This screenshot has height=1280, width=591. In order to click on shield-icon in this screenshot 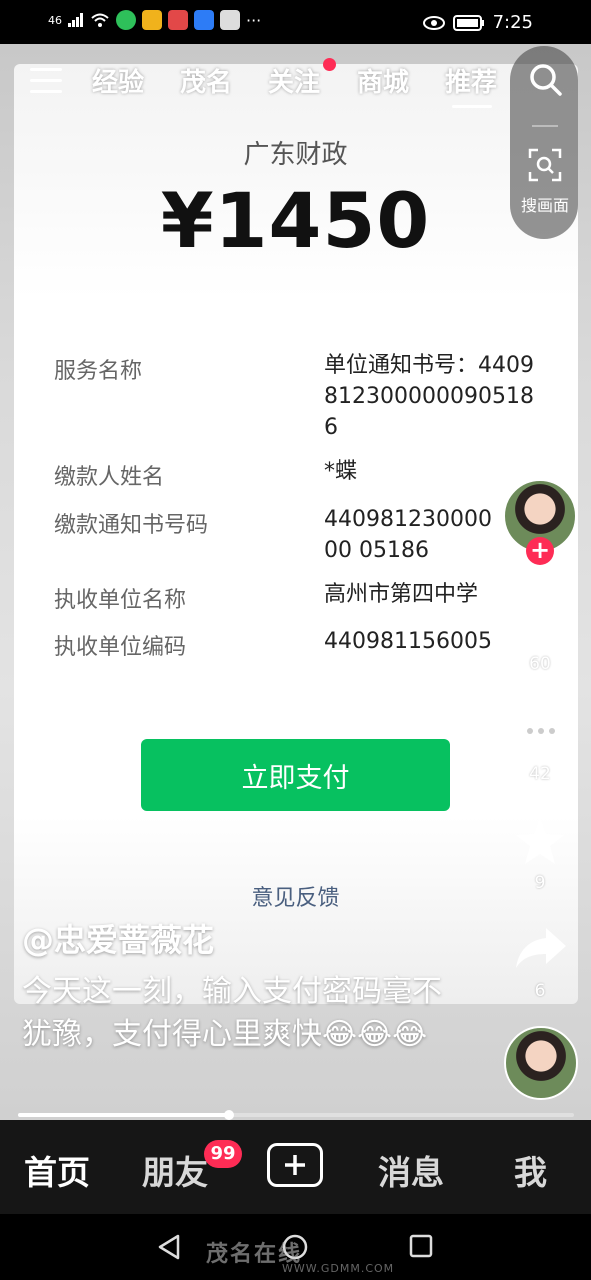, I will do `click(204, 20)`.